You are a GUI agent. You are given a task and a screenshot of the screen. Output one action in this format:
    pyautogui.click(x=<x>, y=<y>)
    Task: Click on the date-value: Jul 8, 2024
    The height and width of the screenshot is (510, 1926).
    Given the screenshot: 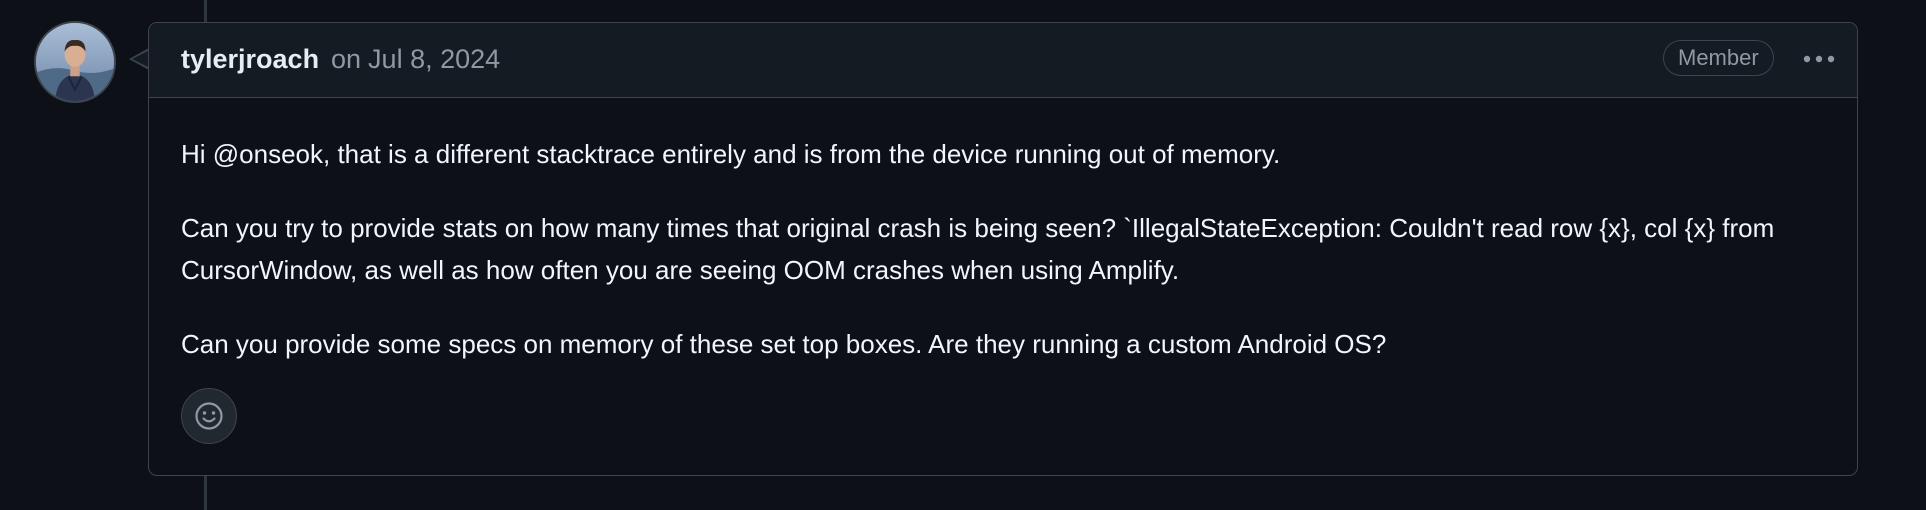 What is the action you would take?
    pyautogui.click(x=434, y=59)
    